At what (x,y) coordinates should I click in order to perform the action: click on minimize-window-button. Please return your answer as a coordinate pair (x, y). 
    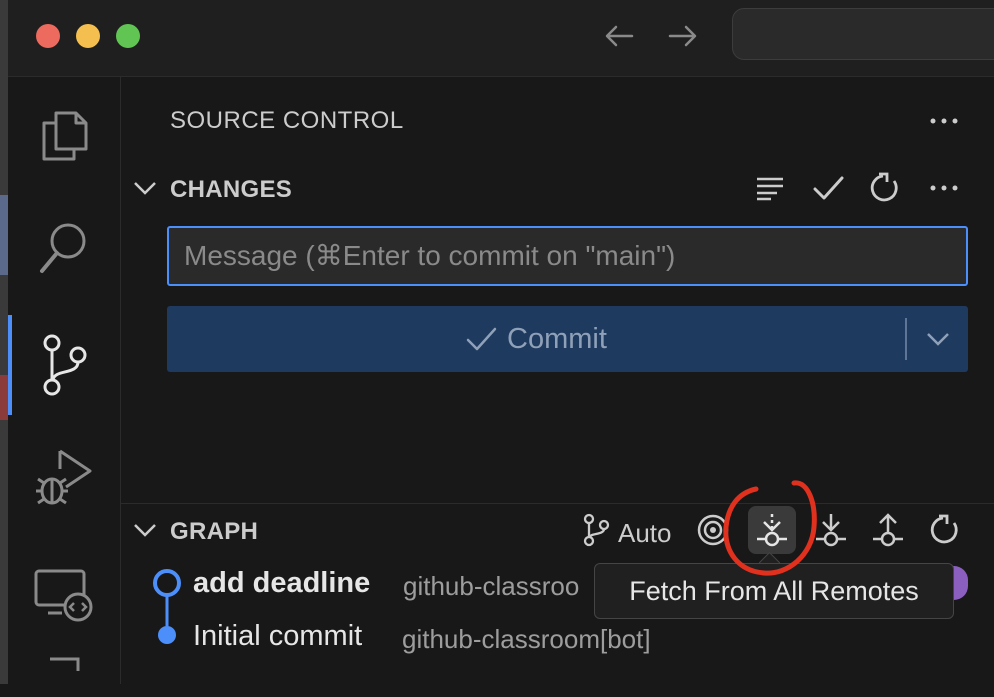
    Looking at the image, I should click on (88, 36).